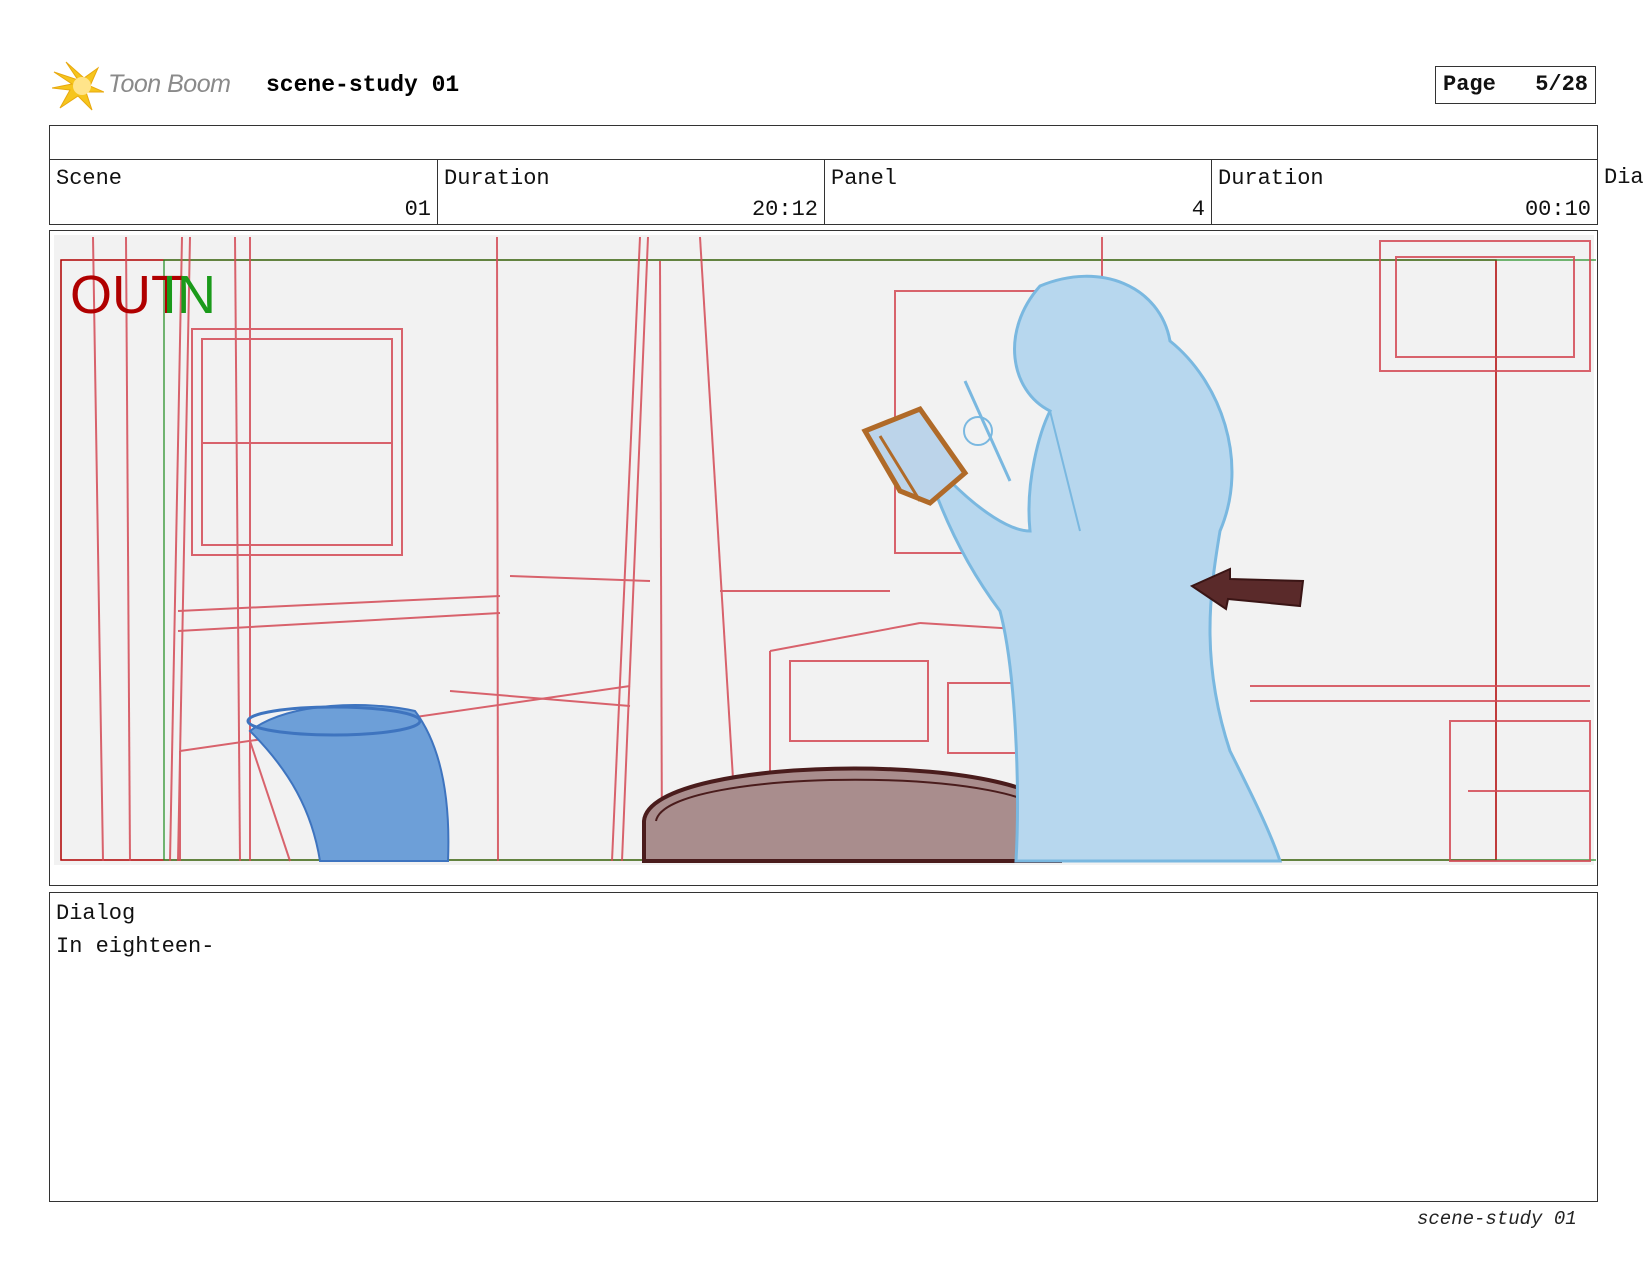 Image resolution: width=1648 pixels, height=1276 pixels. What do you see at coordinates (244, 192) in the screenshot?
I see `scene-cell: Scene 01` at bounding box center [244, 192].